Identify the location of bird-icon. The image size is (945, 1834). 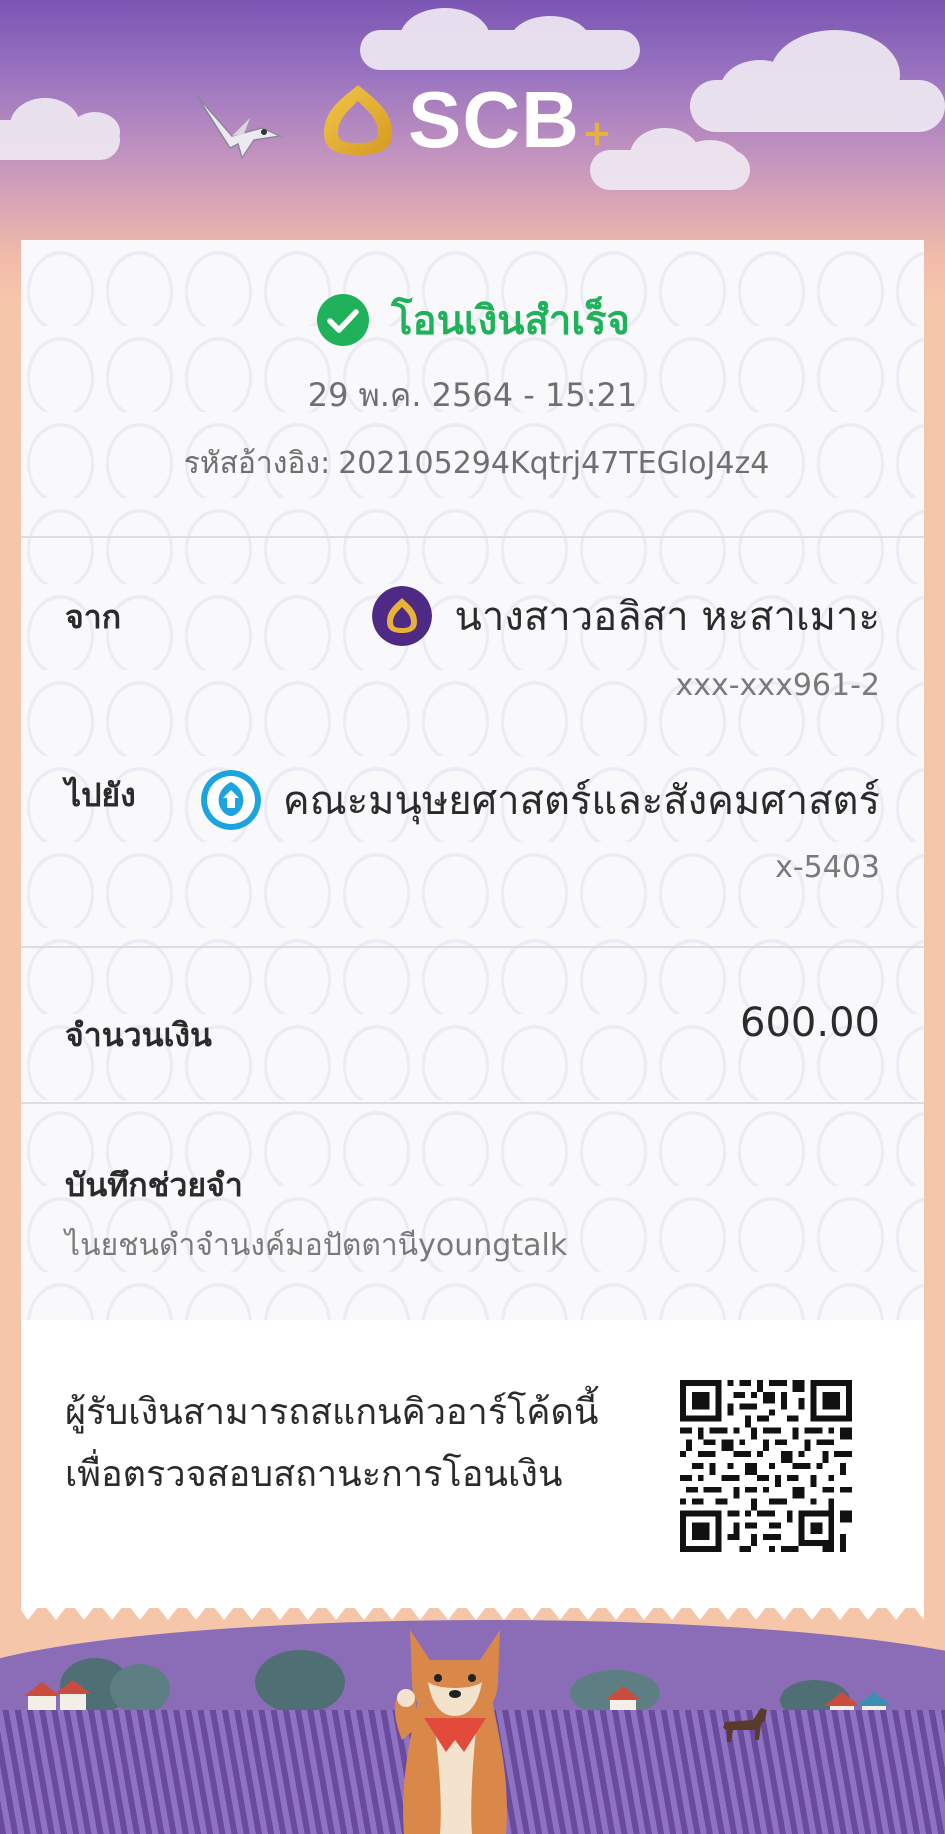
(239, 127).